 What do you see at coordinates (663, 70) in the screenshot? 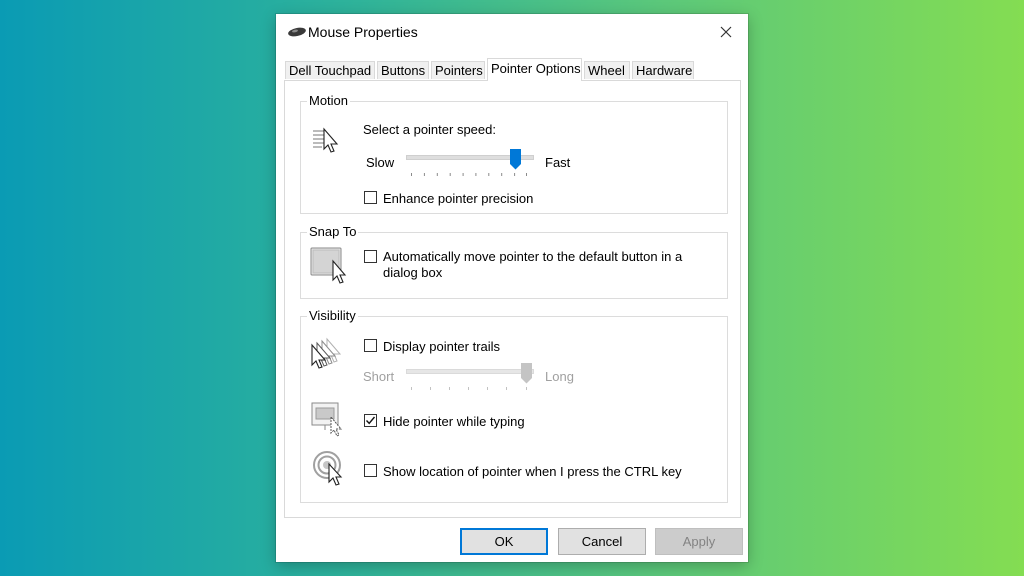
I see `tab-hardware: Hardware` at bounding box center [663, 70].